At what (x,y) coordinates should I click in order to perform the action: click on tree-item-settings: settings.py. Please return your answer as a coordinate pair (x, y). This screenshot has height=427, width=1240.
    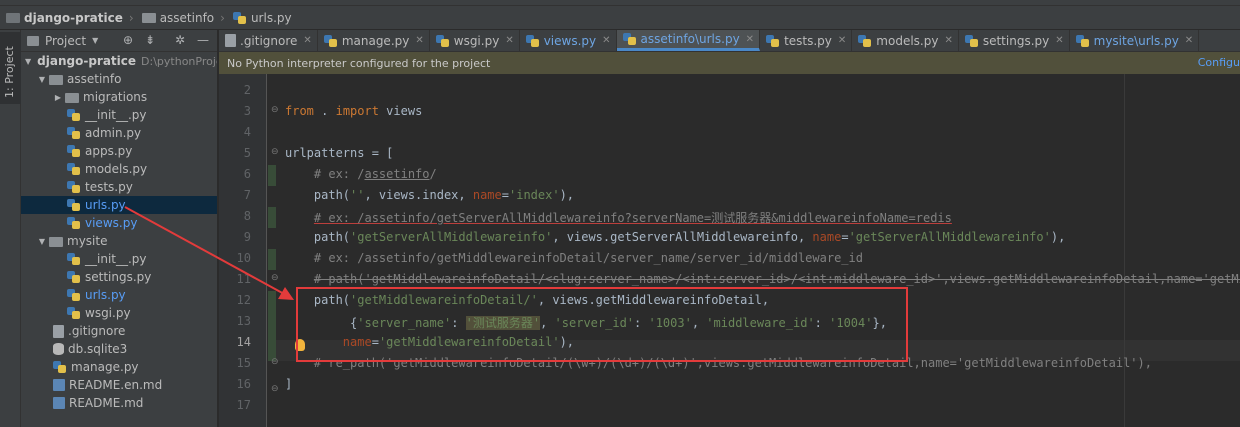
    Looking at the image, I should click on (119, 277).